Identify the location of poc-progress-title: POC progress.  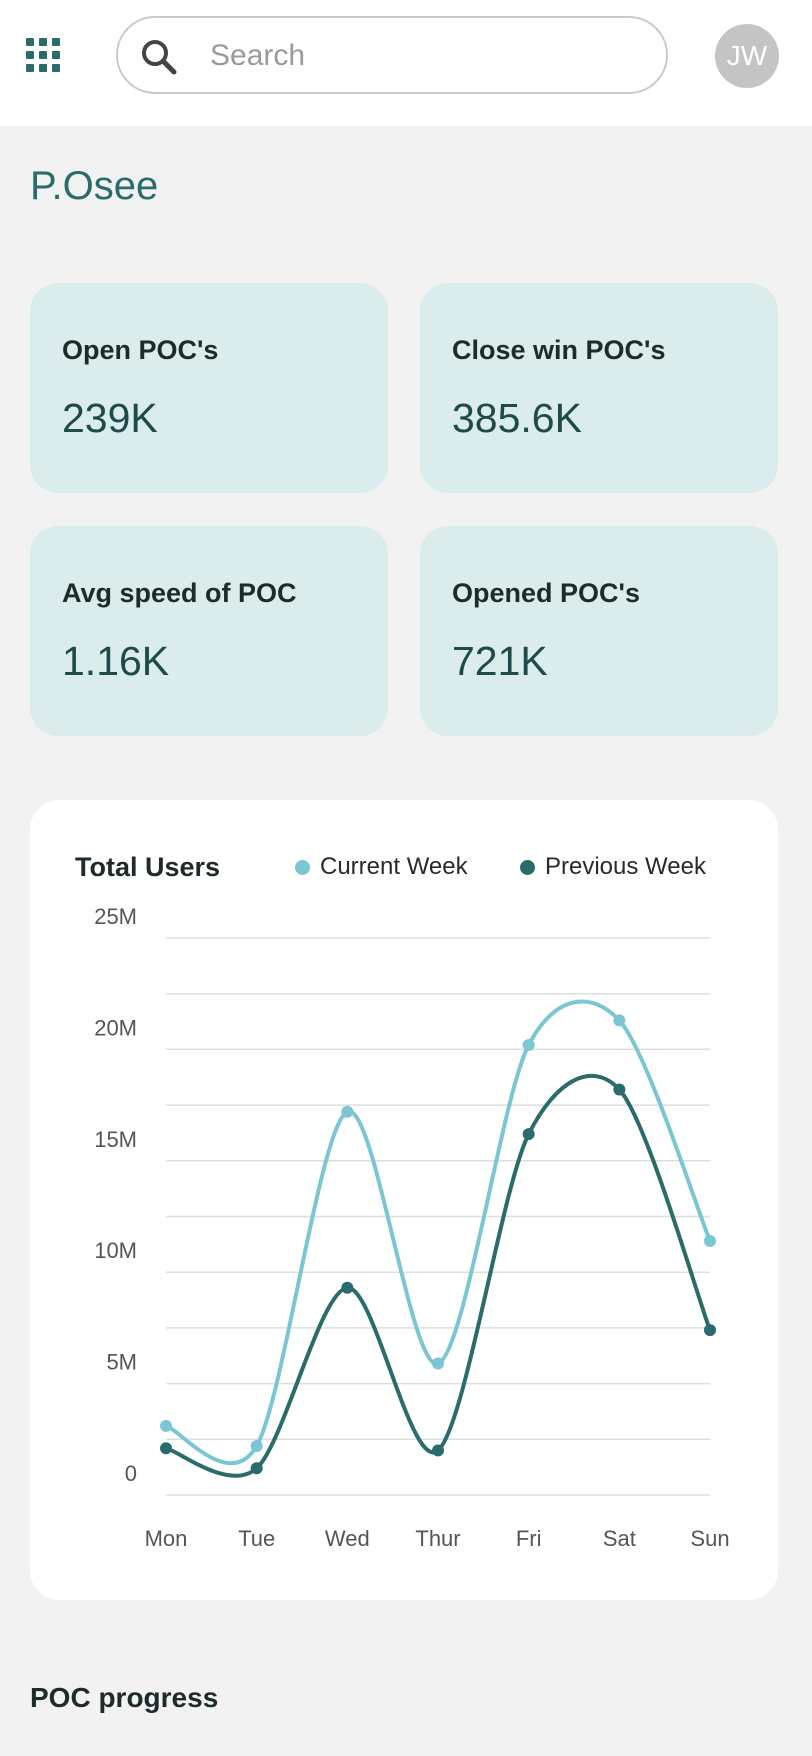
(124, 1697).